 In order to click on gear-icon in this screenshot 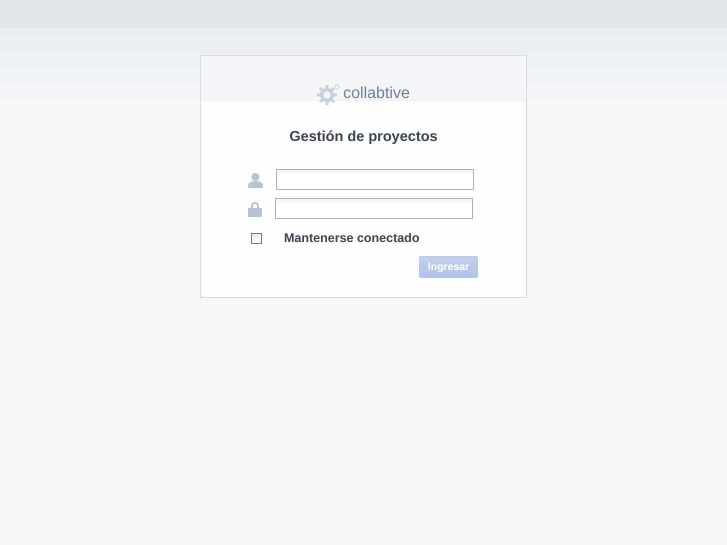, I will do `click(329, 94)`.